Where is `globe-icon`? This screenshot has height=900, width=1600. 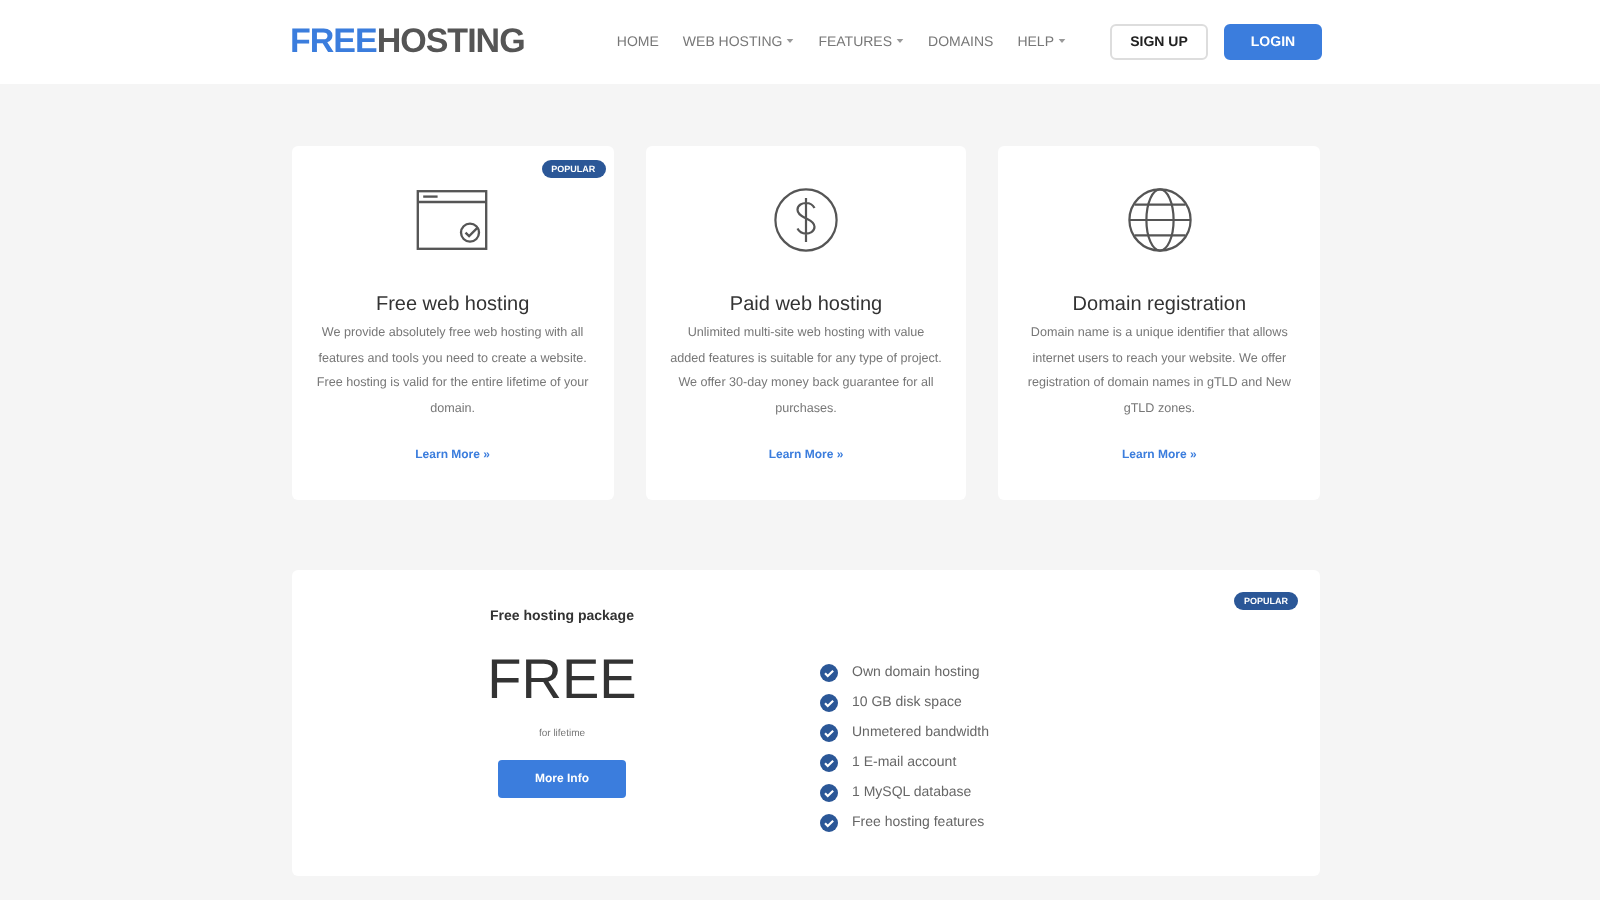 globe-icon is located at coordinates (1159, 220).